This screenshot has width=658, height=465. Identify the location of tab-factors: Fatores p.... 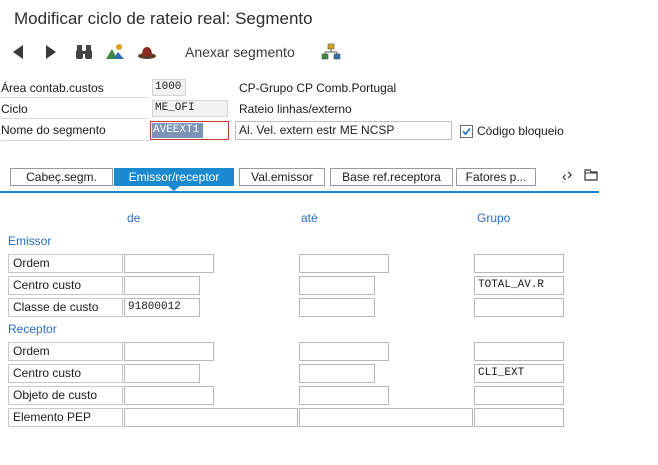
(496, 177).